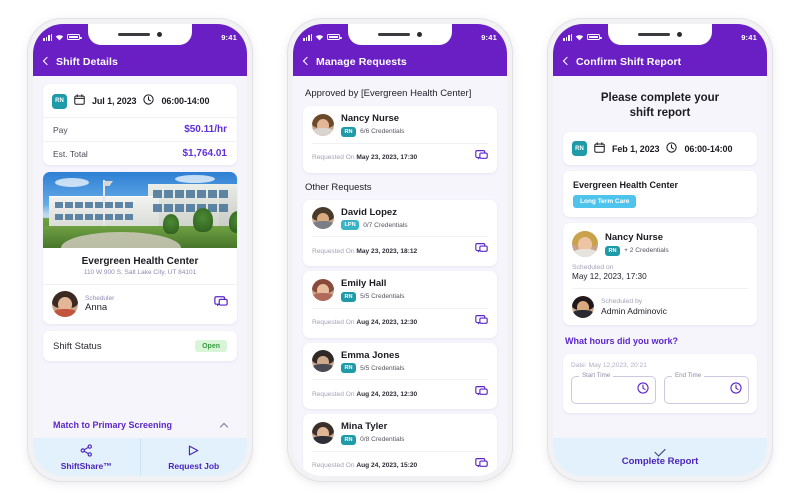  Describe the element at coordinates (636, 148) in the screenshot. I see `shift-date: Feb 1, 2023` at that location.